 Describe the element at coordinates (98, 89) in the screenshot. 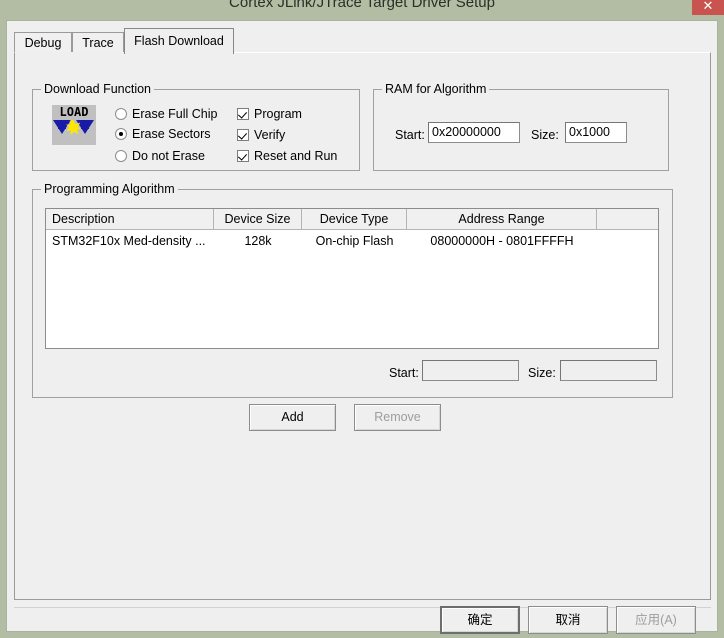

I see `download-function-legend: Download Function` at that location.